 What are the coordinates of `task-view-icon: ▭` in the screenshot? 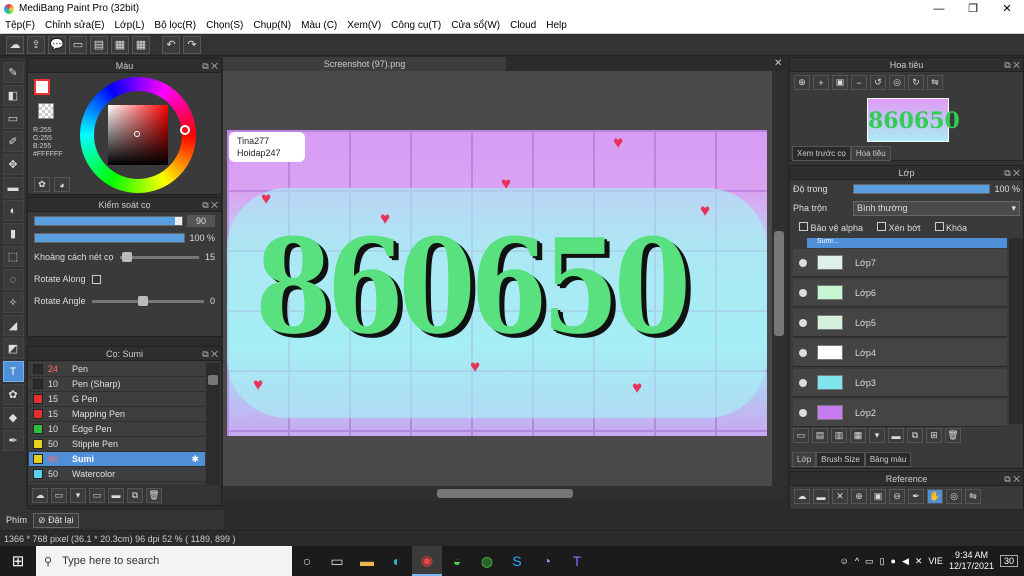 It's located at (337, 561).